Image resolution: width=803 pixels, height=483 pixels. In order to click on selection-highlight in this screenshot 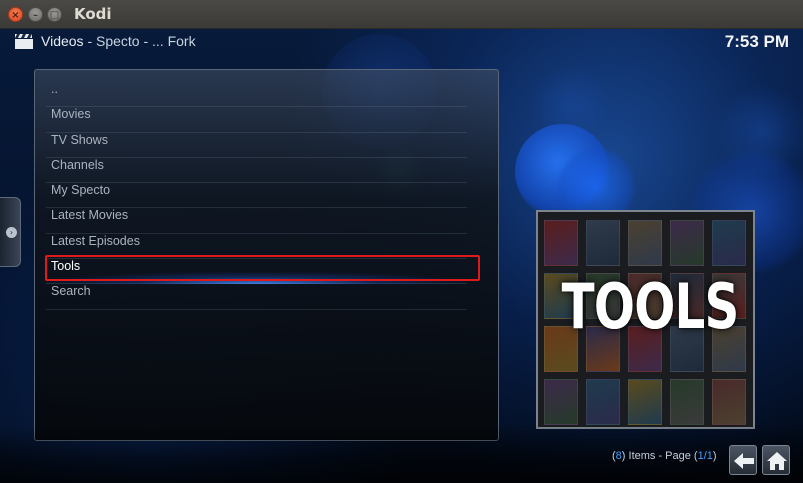, I will do `click(262, 268)`.